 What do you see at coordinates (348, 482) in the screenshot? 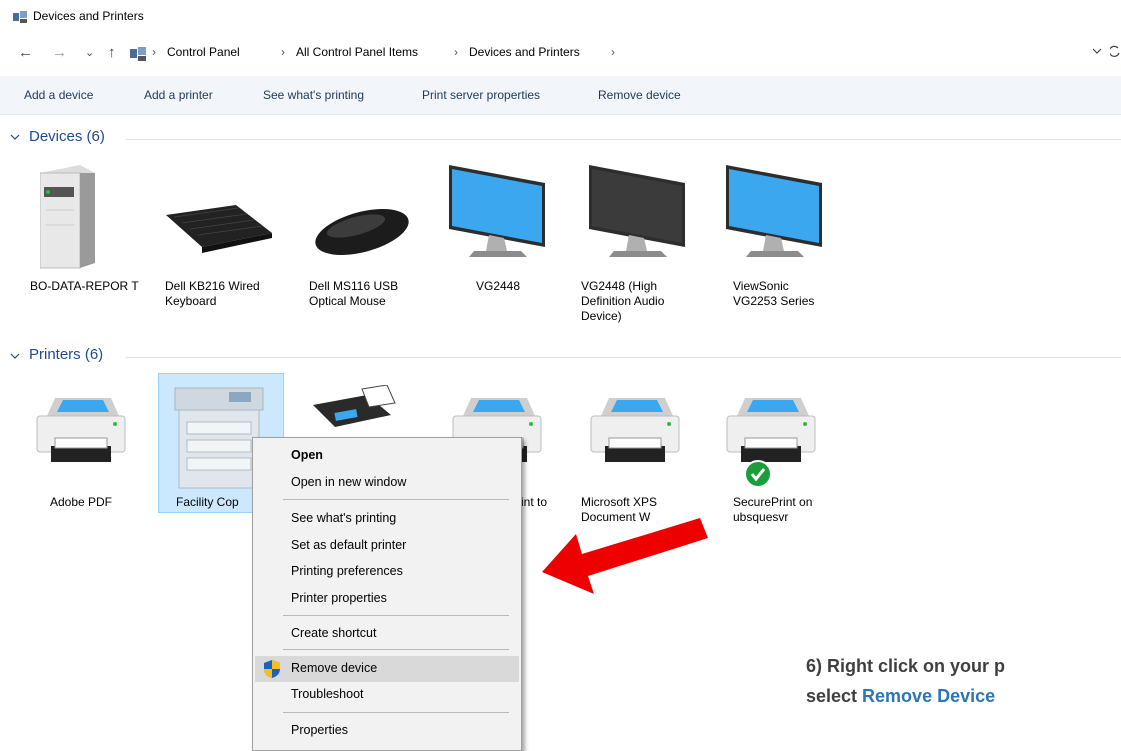
I see `menu-item-open-new-window: Open in new window` at bounding box center [348, 482].